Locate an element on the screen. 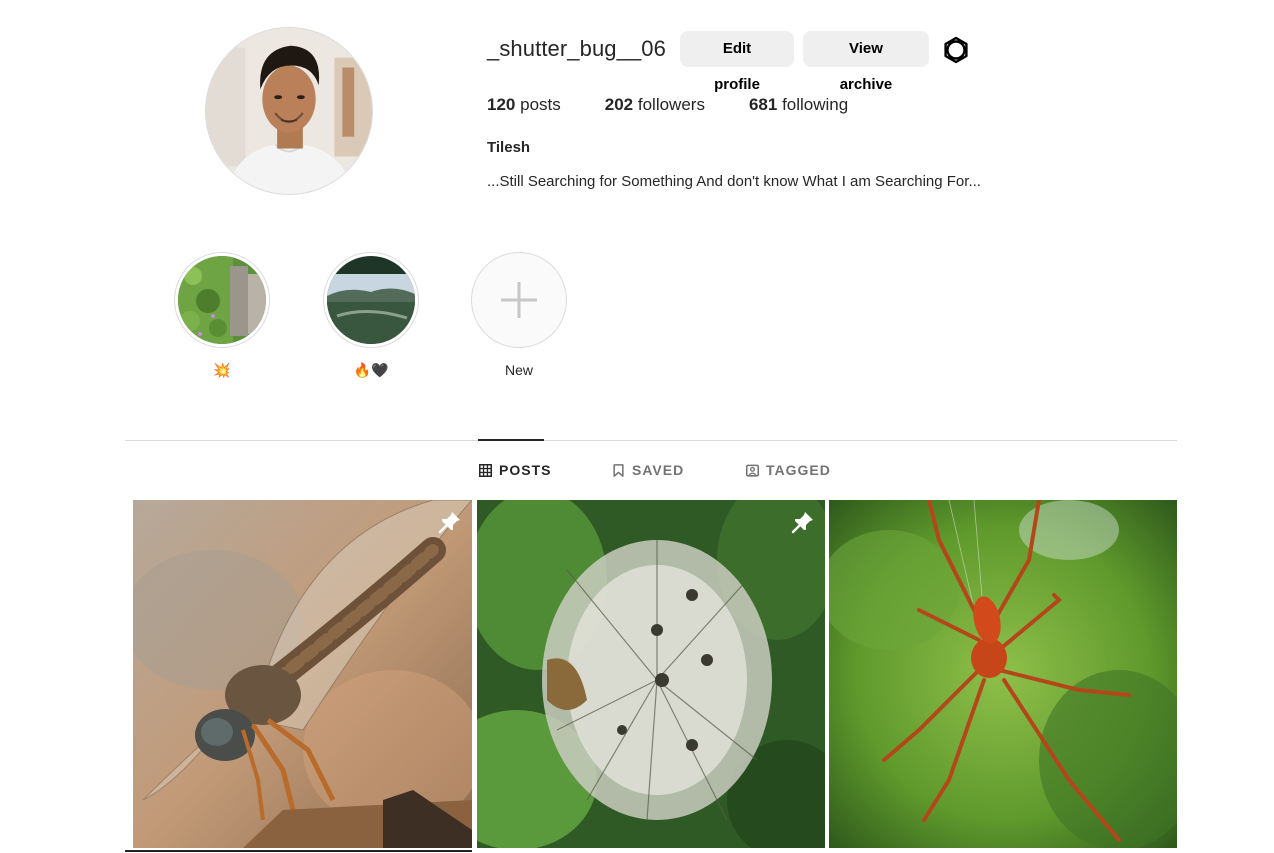 Image resolution: width=1274 pixels, height=853 pixels. new-highlight-button: New is located at coordinates (519, 316).